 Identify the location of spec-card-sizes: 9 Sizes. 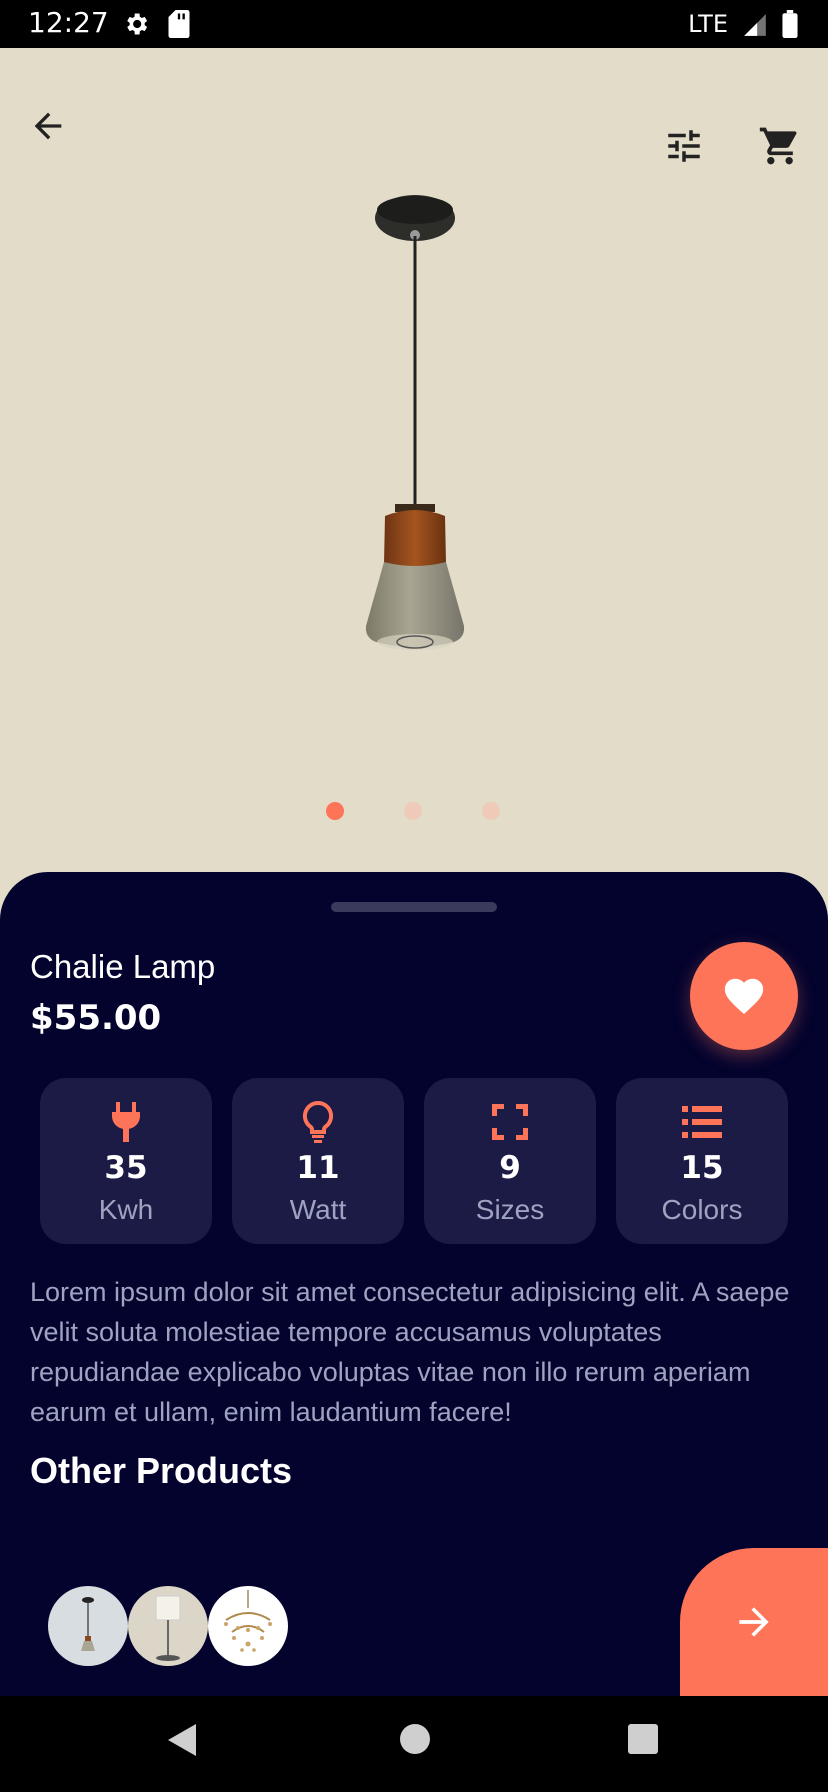
(510, 1161).